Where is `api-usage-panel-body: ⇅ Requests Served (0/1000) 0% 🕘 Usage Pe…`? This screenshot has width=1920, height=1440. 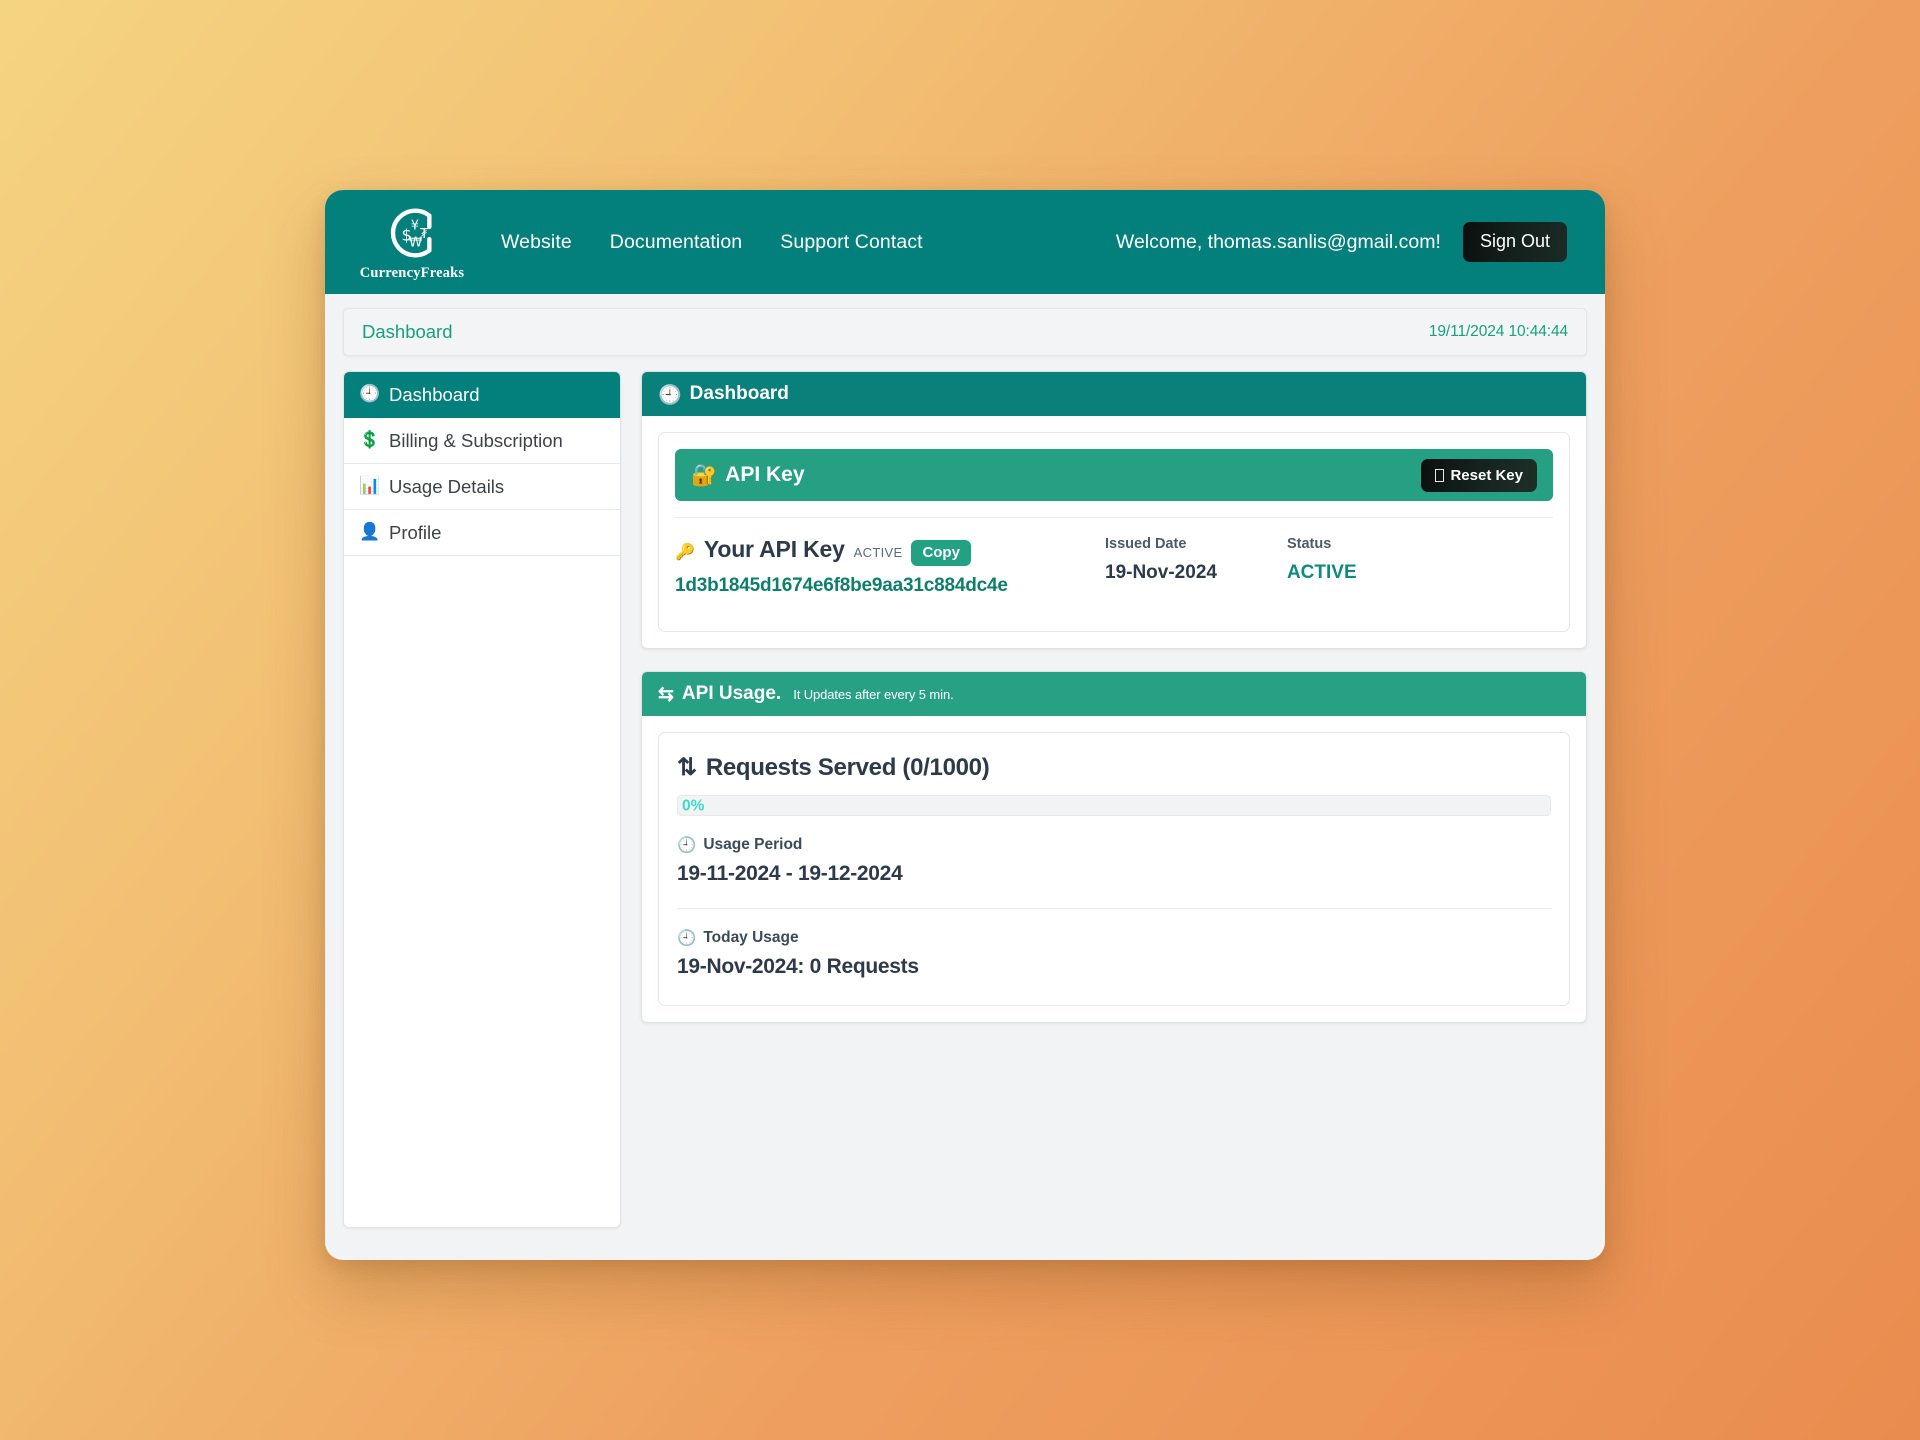
api-usage-panel-body: ⇅ Requests Served (0/1000) 0% 🕘 Usage Pe… is located at coordinates (1114, 869).